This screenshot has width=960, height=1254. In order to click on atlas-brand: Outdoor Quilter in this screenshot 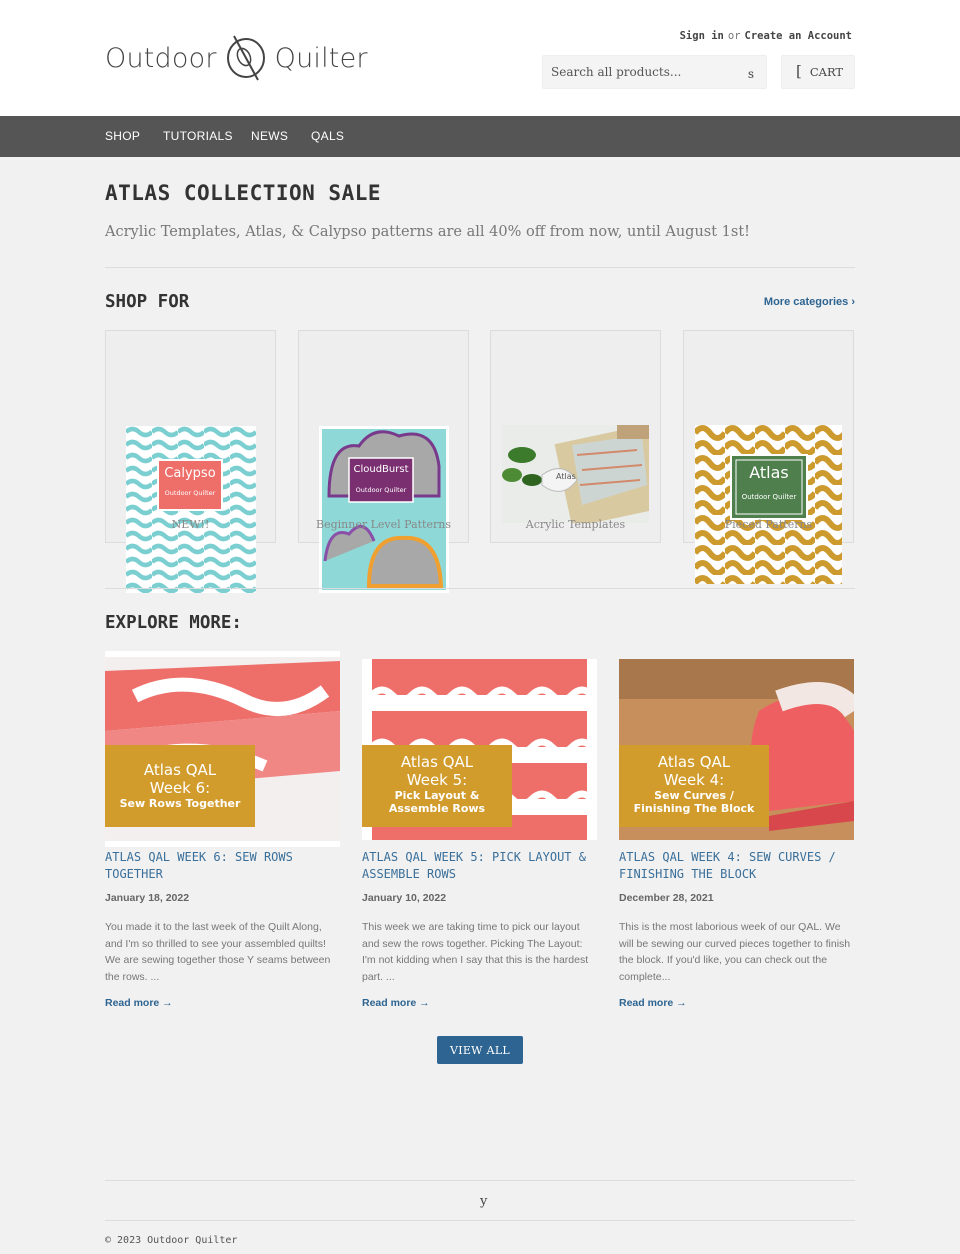, I will do `click(769, 497)`.